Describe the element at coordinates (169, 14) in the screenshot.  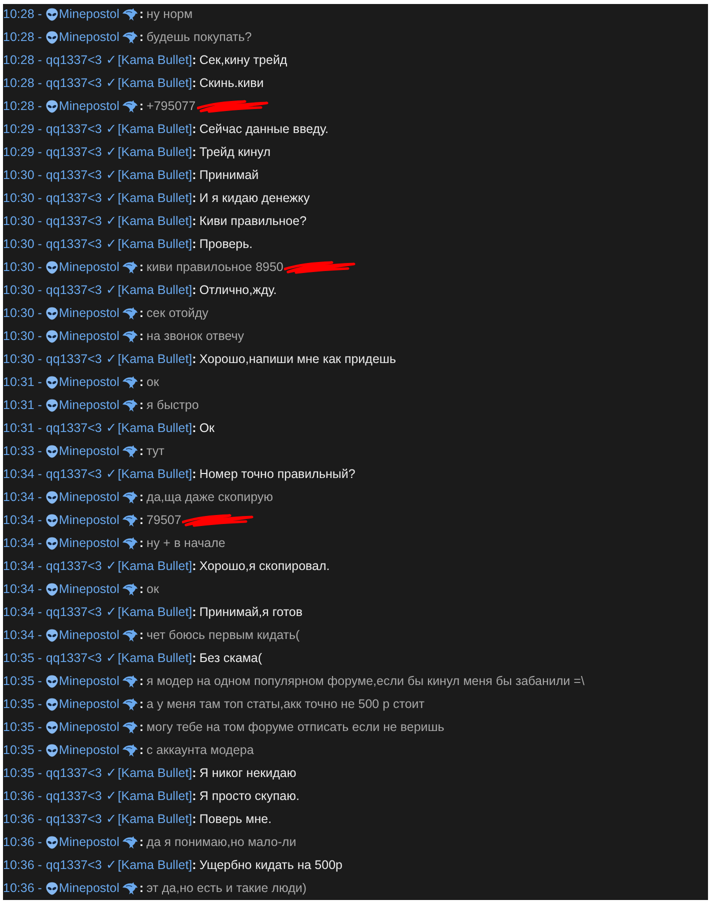
I see `message-text: ну норм` at that location.